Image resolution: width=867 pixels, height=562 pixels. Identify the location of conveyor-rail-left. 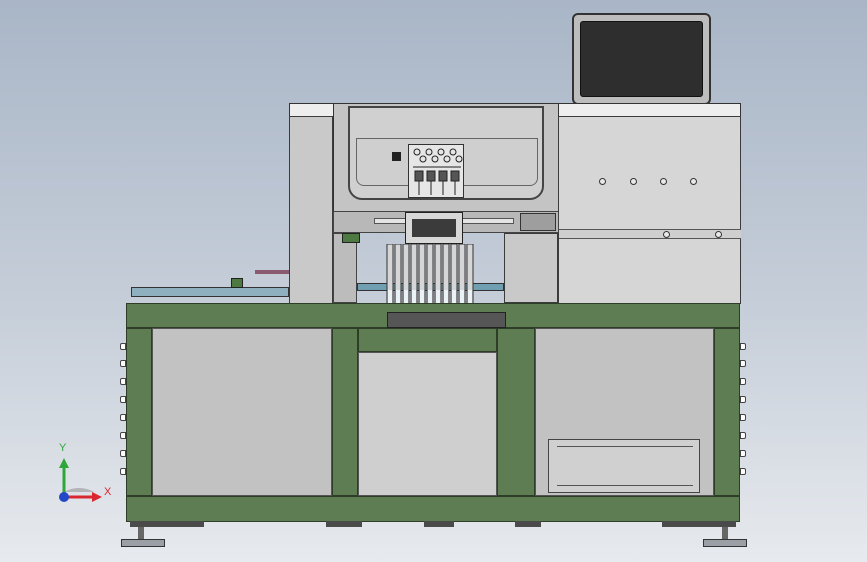
(210, 292).